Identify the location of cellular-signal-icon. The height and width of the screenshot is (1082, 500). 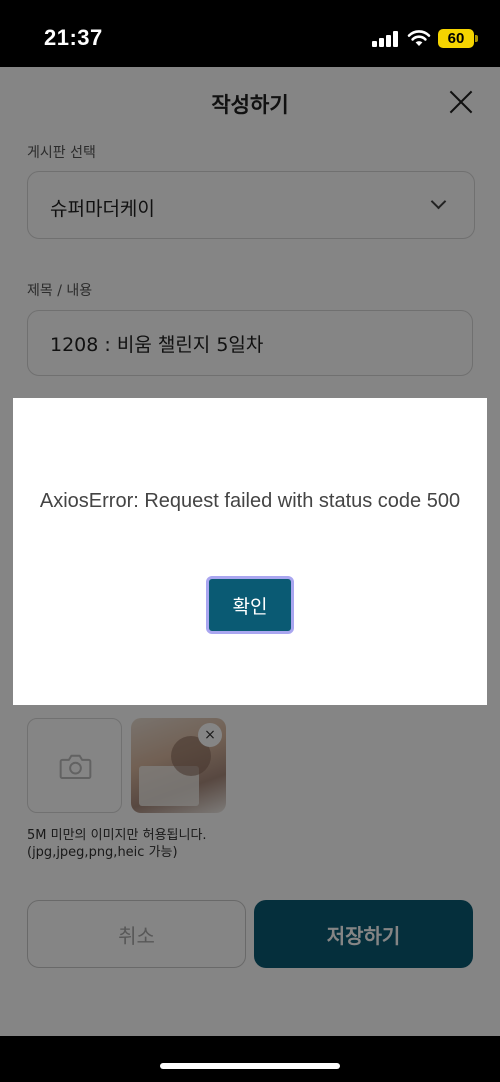
(386, 39).